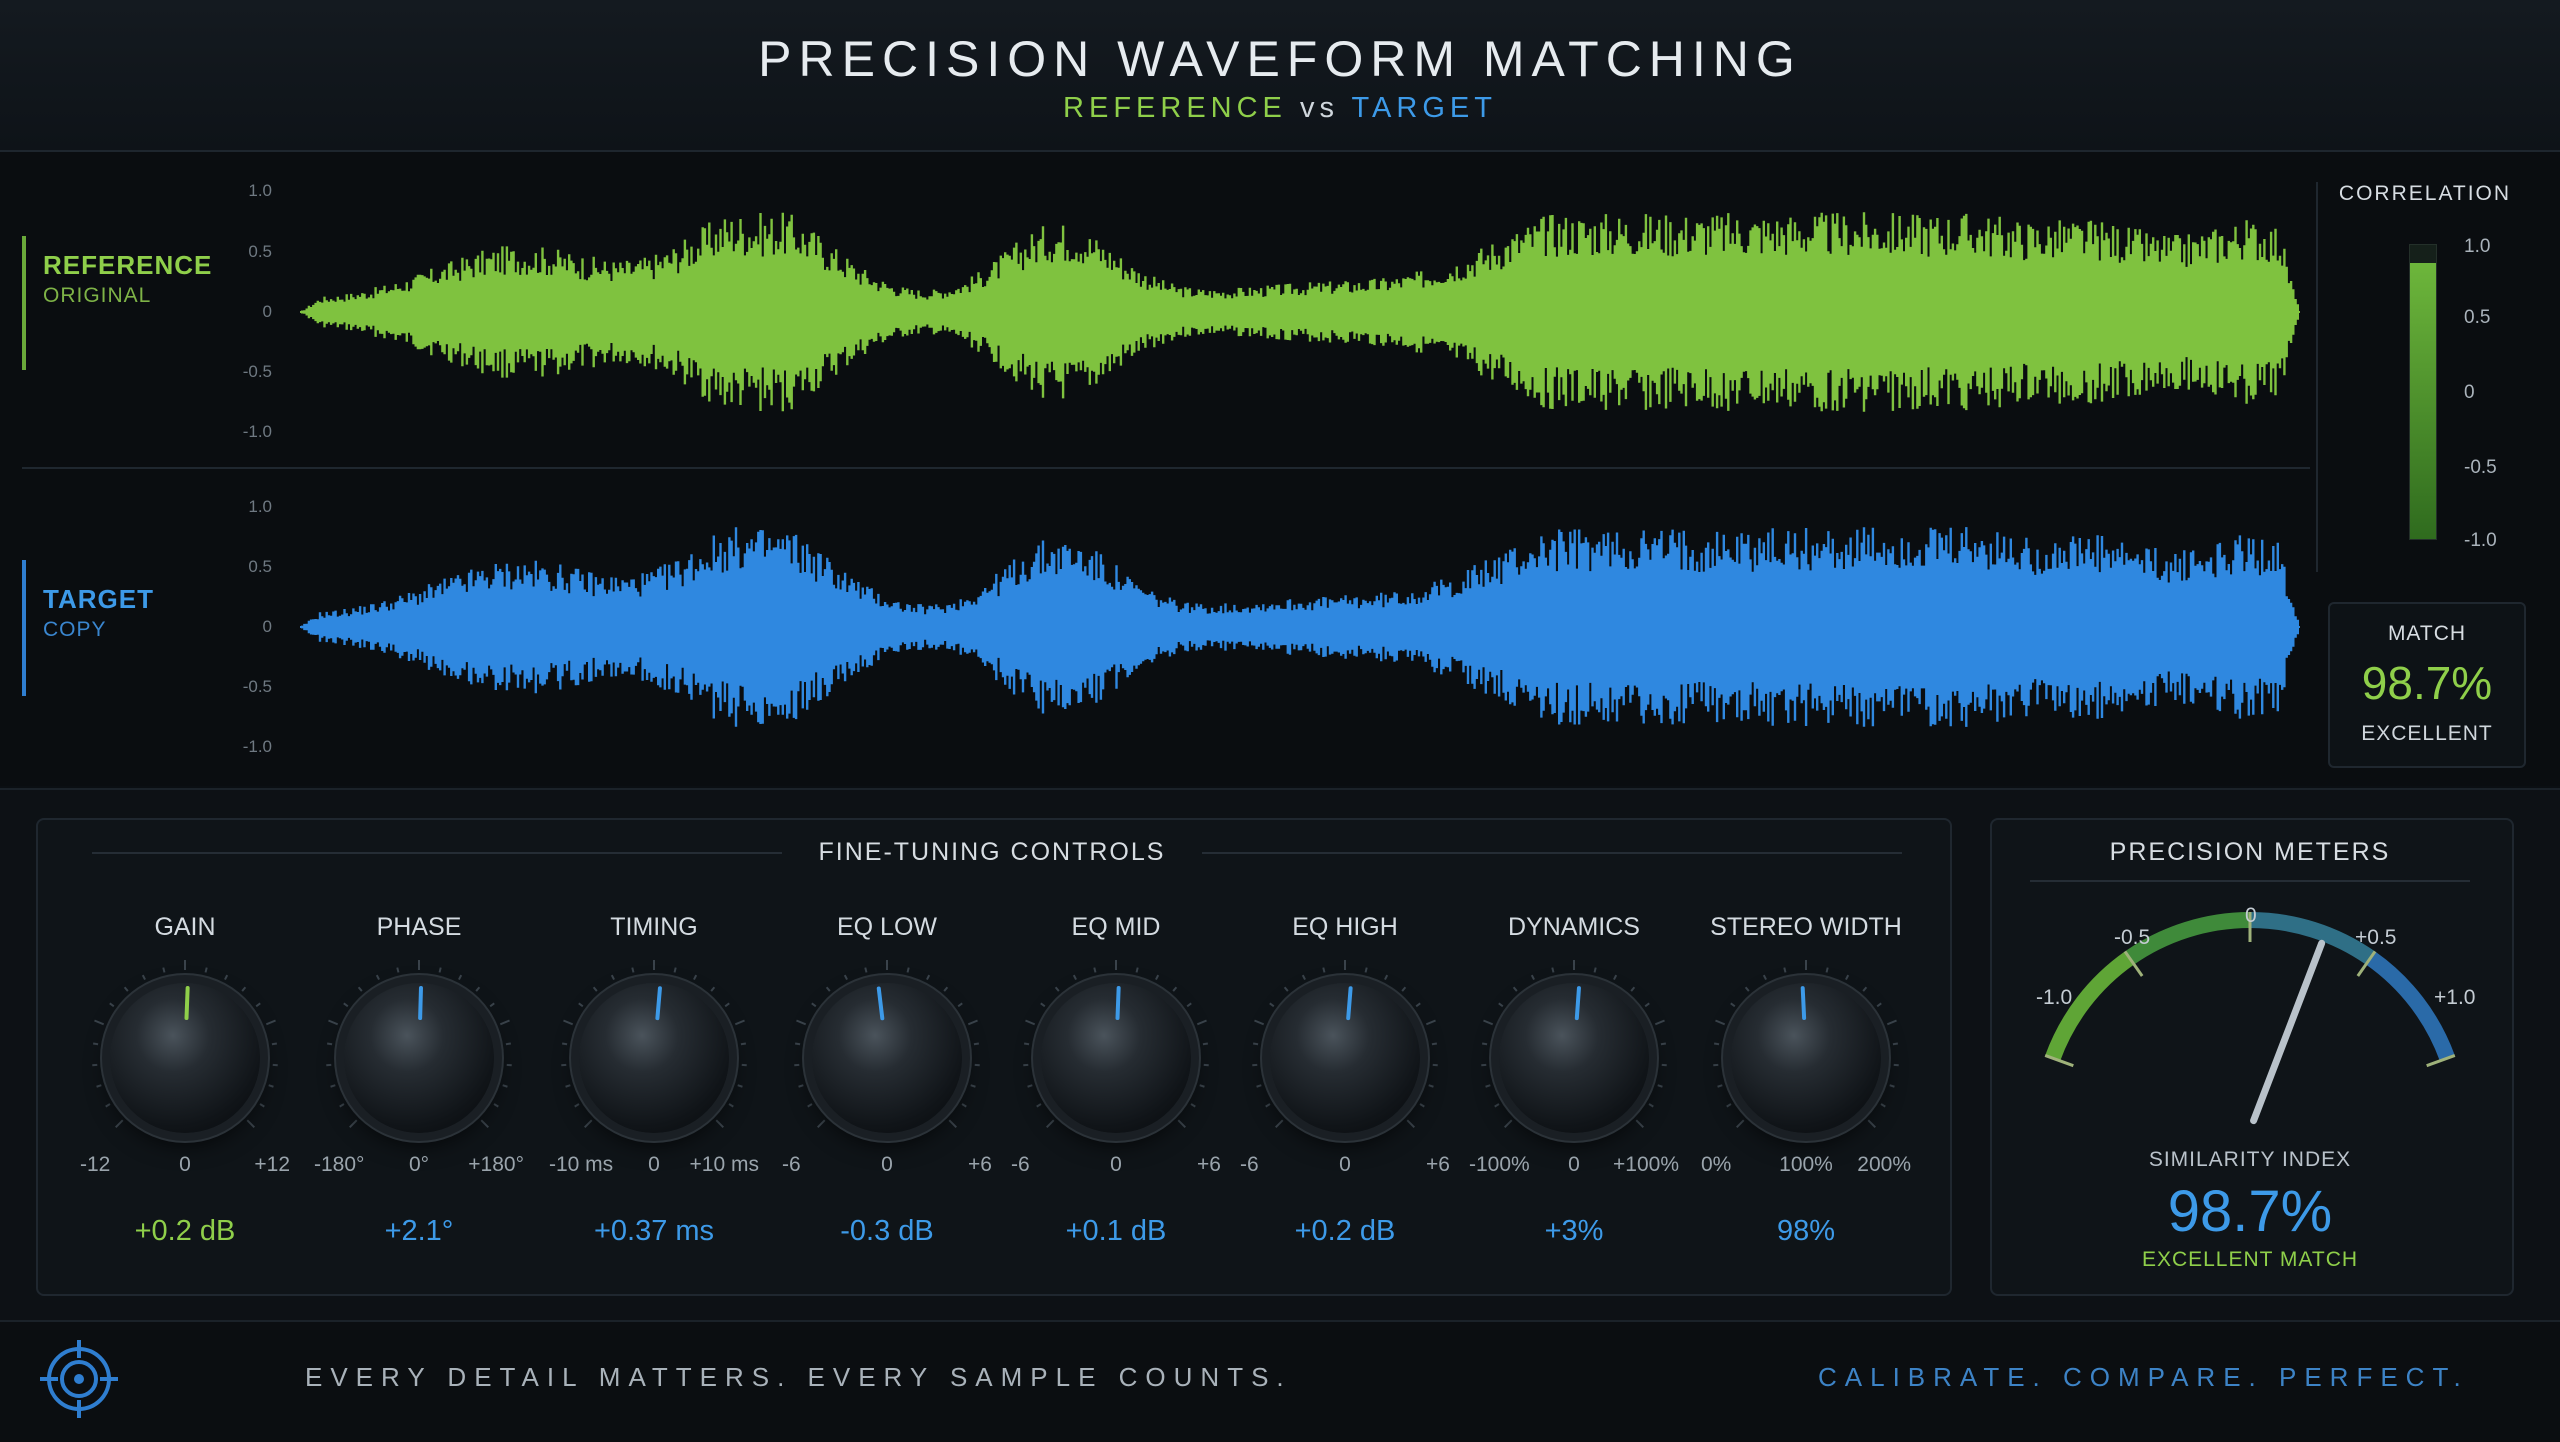  Describe the element at coordinates (1116, 1231) in the screenshot. I see `knob-value: +0.1 dB` at that location.